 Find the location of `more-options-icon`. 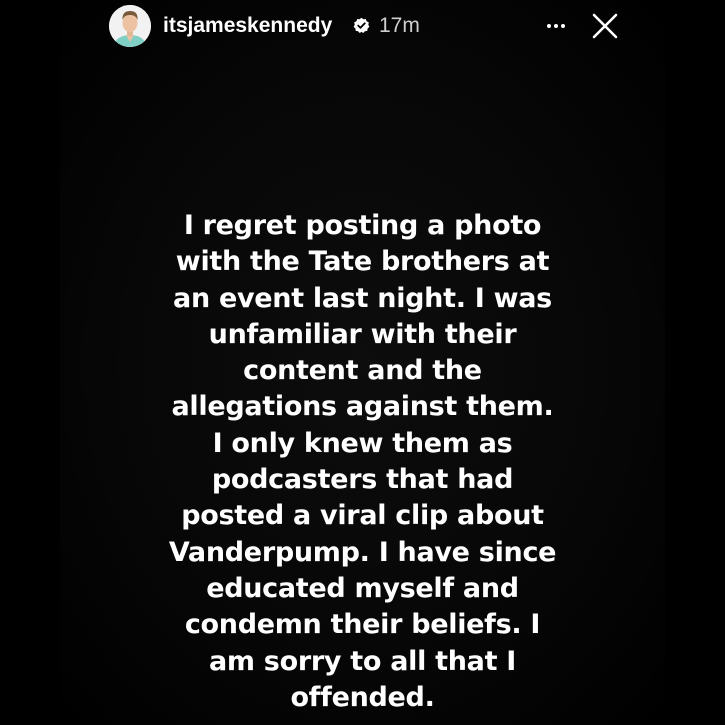

more-options-icon is located at coordinates (556, 26).